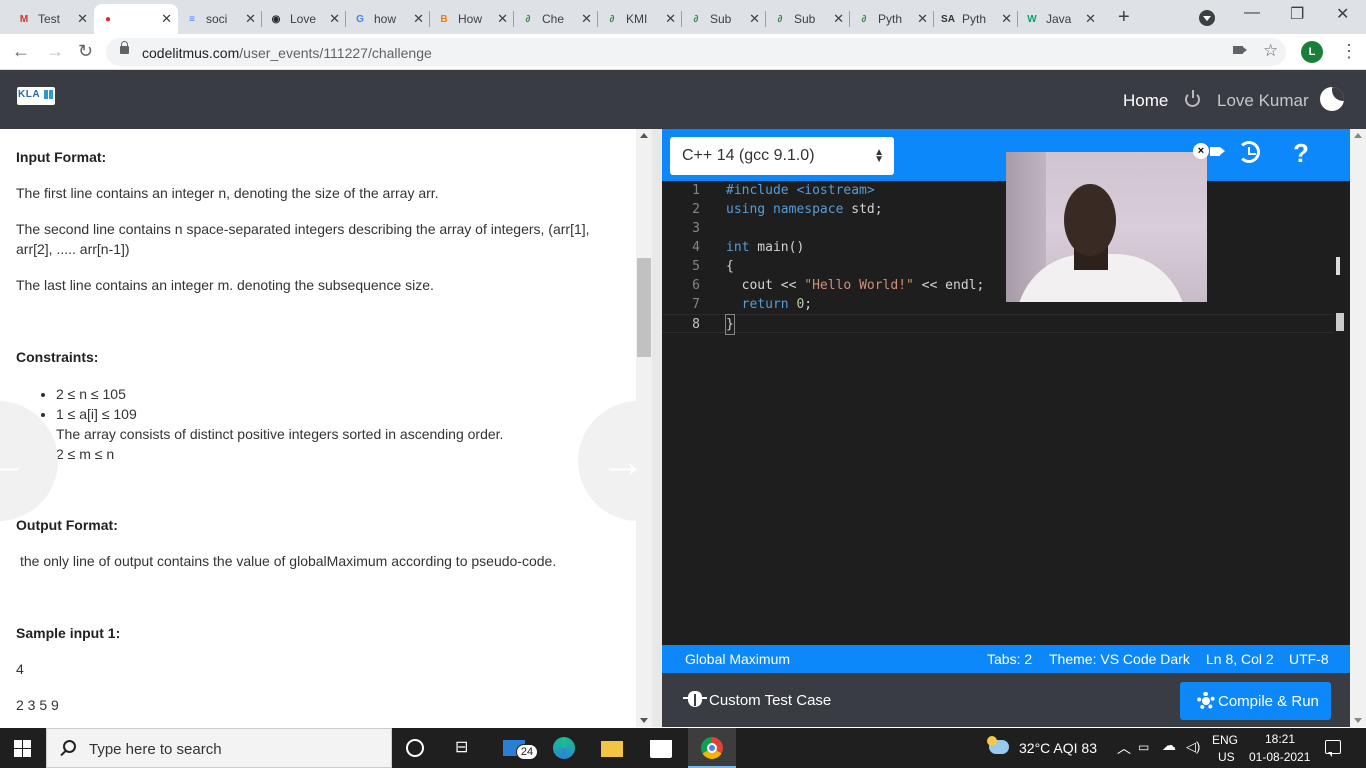 This screenshot has width=1366, height=768. What do you see at coordinates (696, 19) in the screenshot?
I see `geeksforgeeks-icon: ∂` at bounding box center [696, 19].